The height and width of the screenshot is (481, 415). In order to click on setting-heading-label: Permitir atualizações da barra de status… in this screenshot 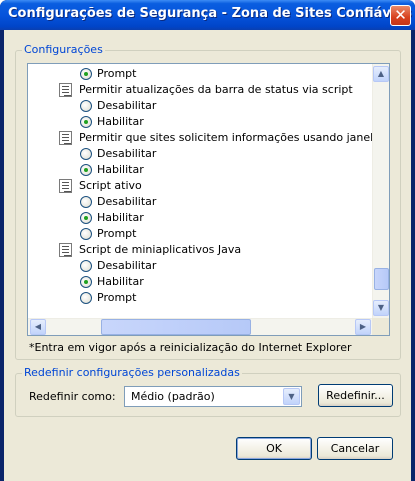, I will do `click(216, 89)`.